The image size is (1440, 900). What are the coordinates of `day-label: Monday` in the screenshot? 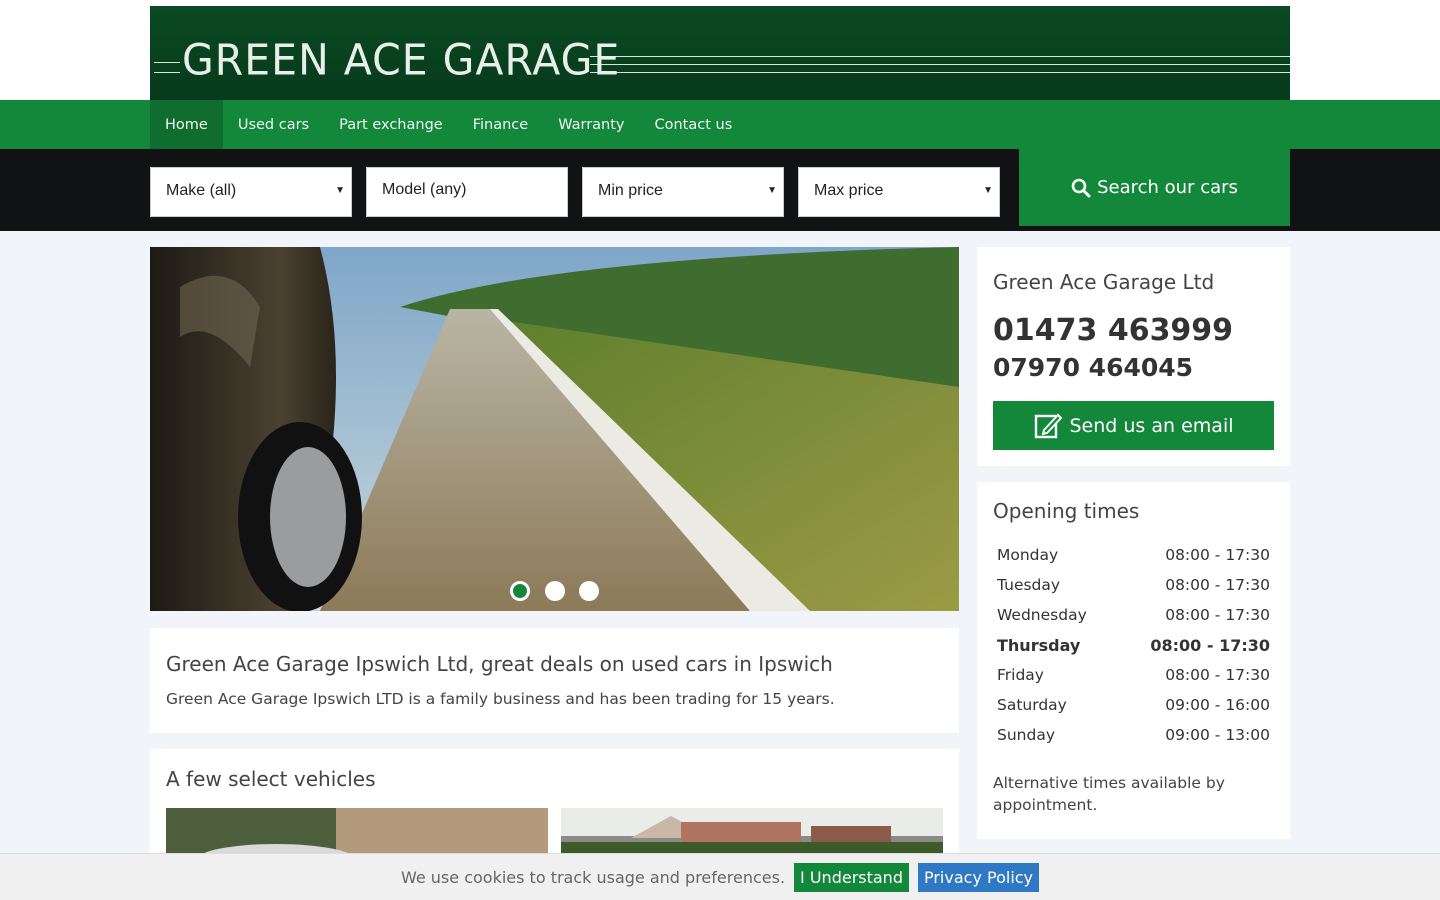 It's located at (1028, 555).